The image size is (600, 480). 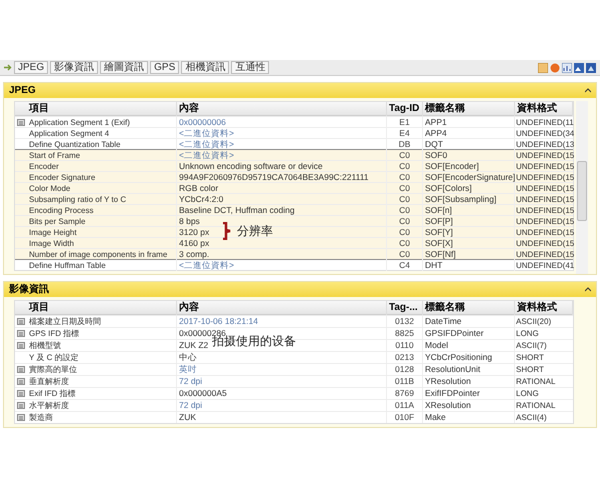 I want to click on table-row: Bits per Sample 8 bps C0 SOF[P] UNDEFINED(15, so click(x=294, y=220).